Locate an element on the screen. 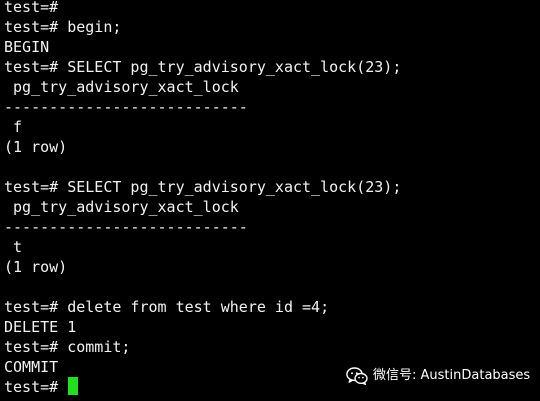 This screenshot has width=540, height=401. terminal-line: test=# delete from test where id =4; is located at coordinates (167, 307).